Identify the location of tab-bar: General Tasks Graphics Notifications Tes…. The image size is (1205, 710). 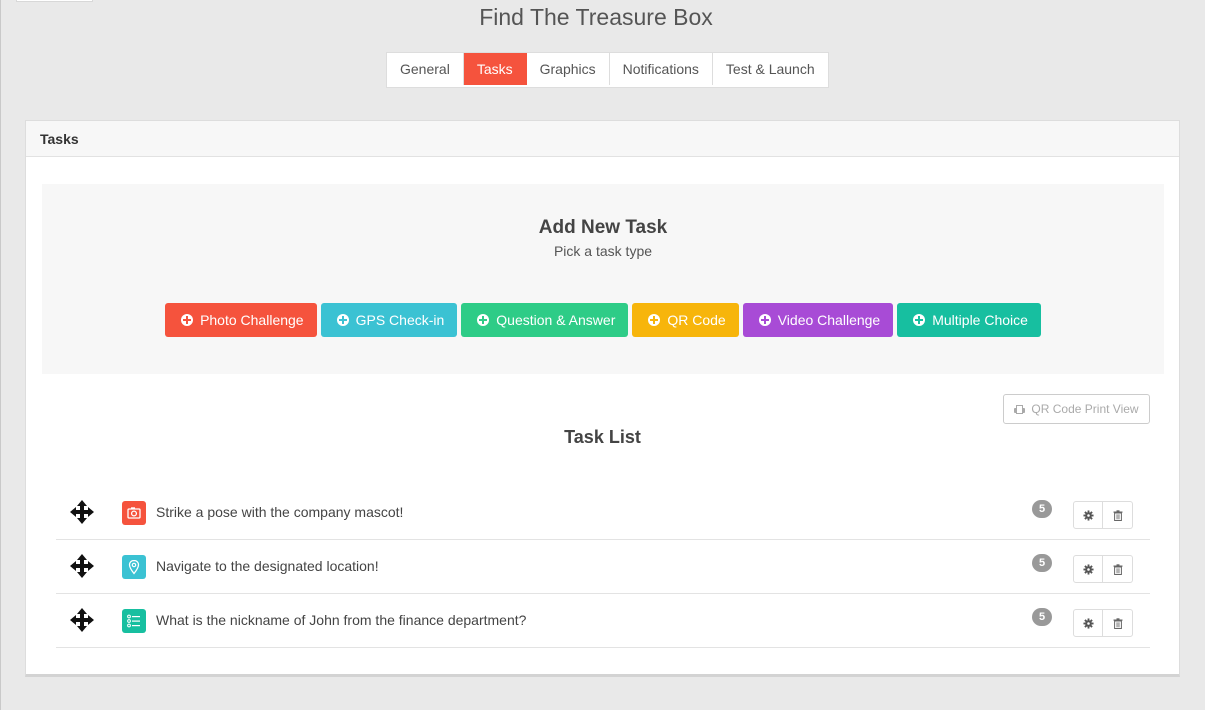
(607, 70).